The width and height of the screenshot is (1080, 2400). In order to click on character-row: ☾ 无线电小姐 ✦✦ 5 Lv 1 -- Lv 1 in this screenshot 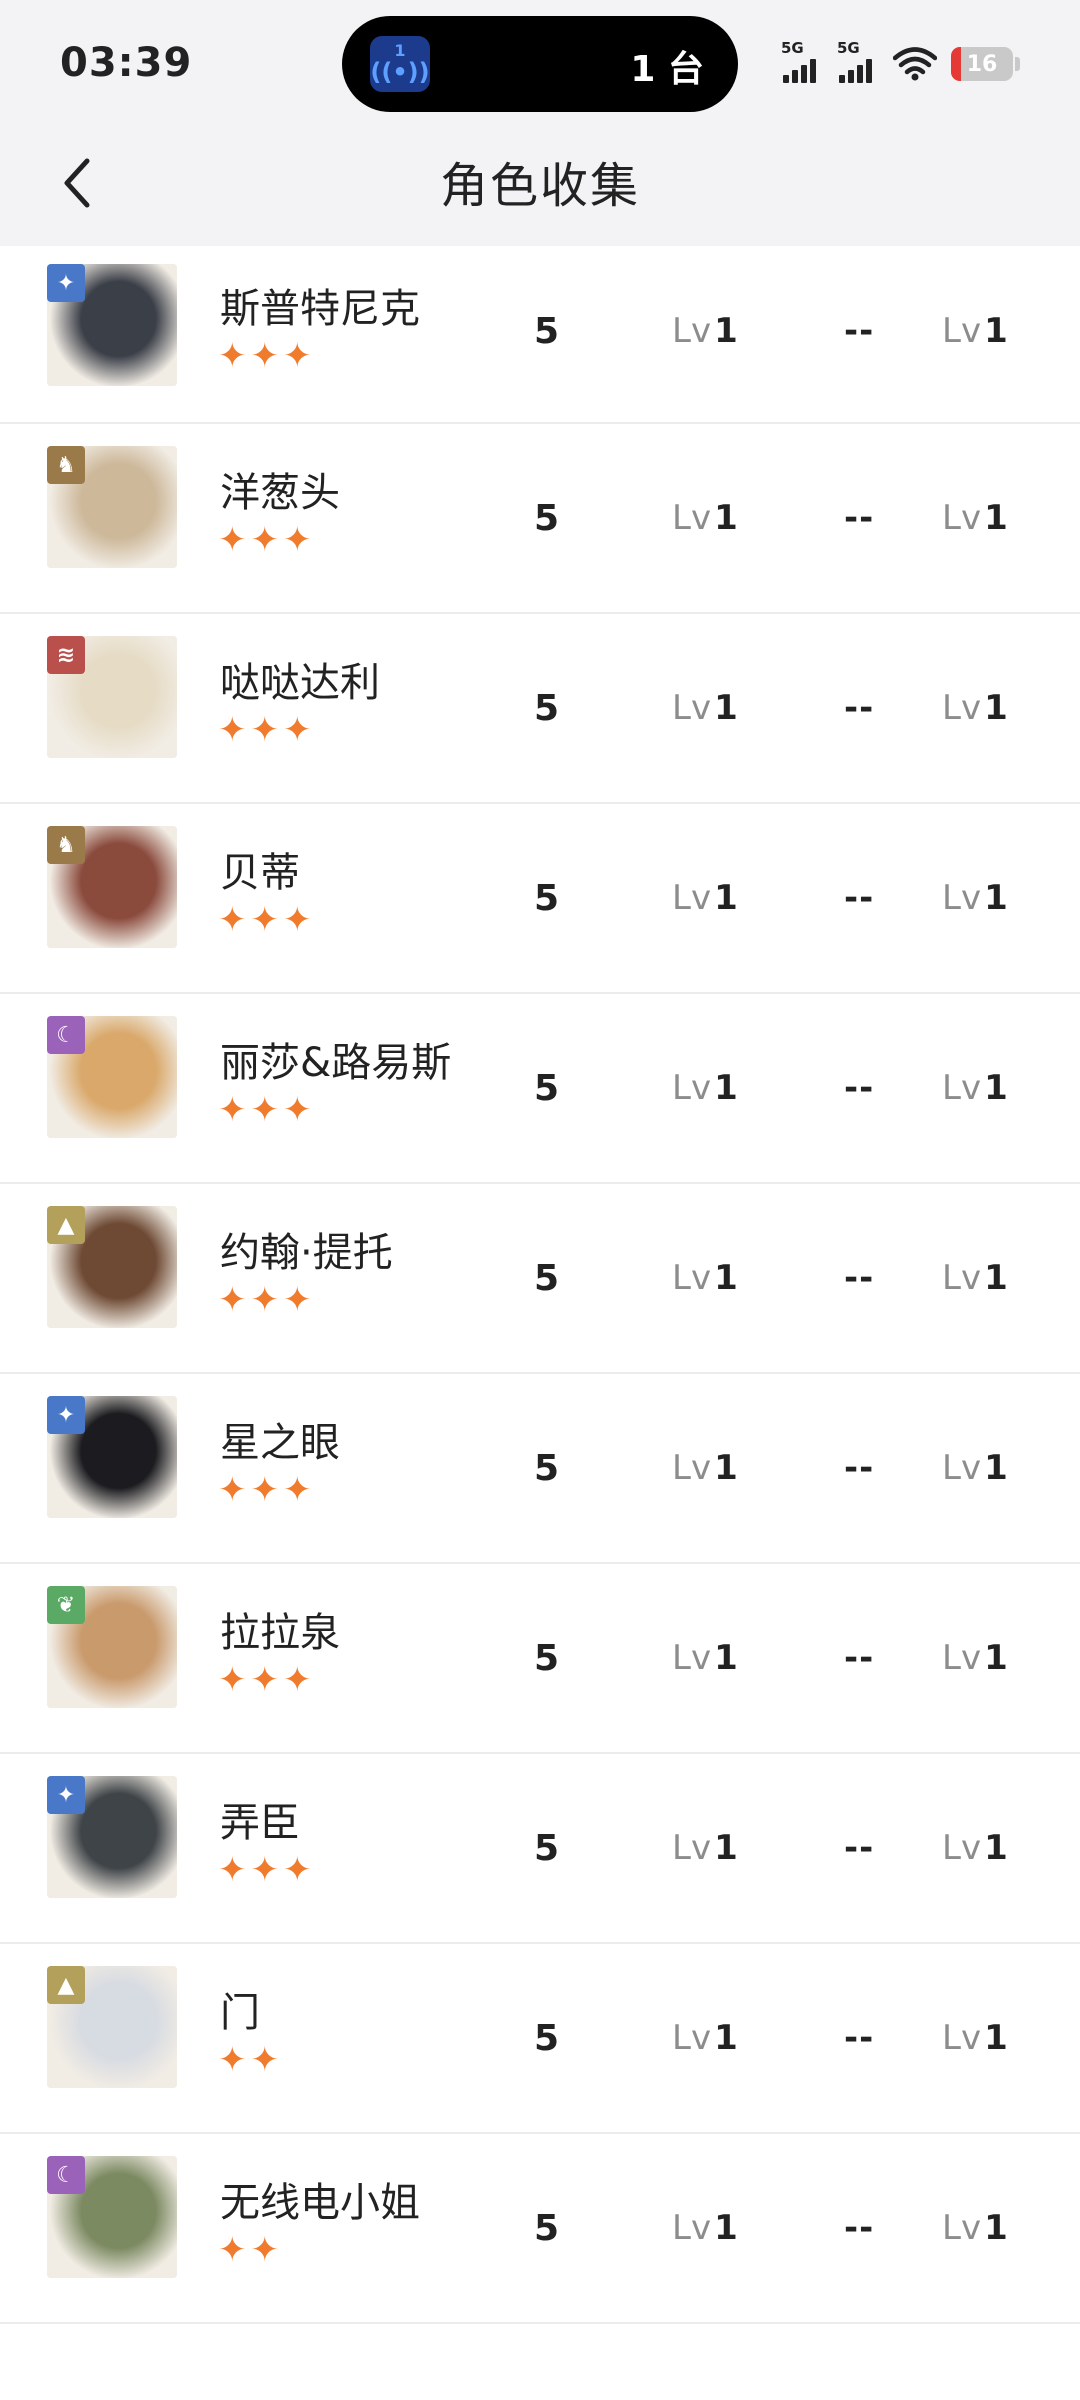, I will do `click(540, 2229)`.